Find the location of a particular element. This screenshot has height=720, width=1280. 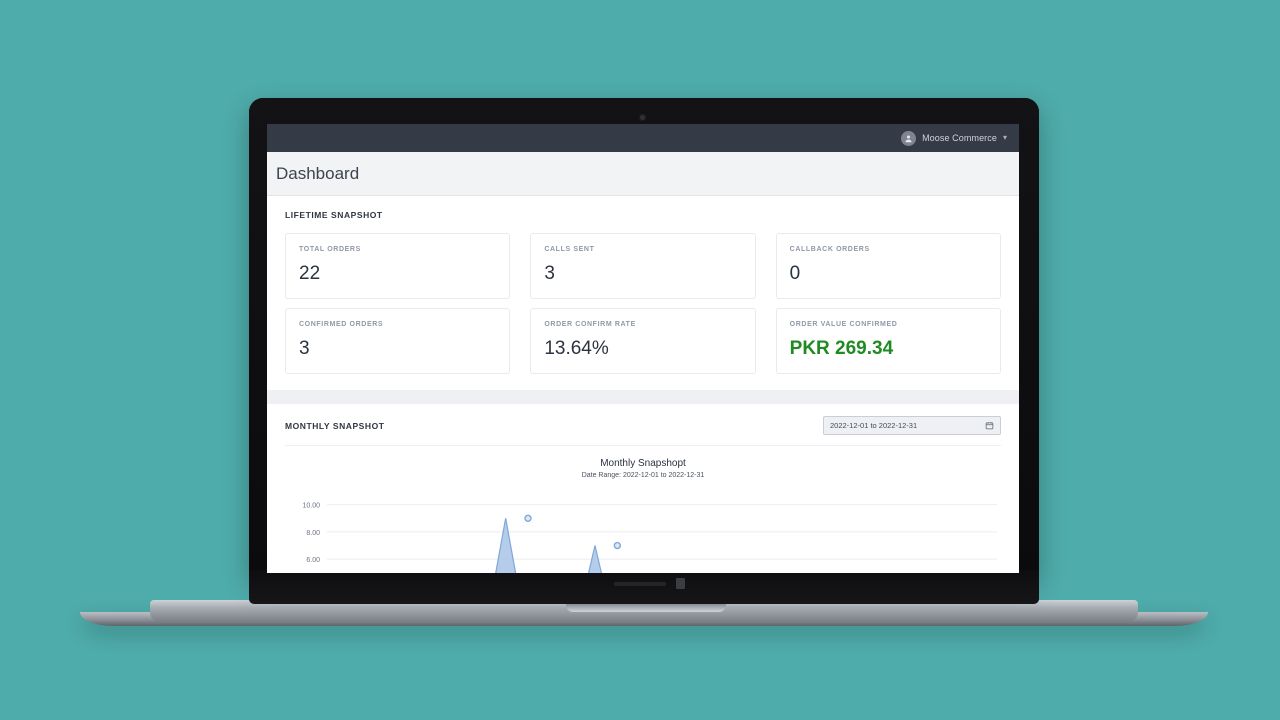

user-name-label: Moose Commerce is located at coordinates (959, 138).